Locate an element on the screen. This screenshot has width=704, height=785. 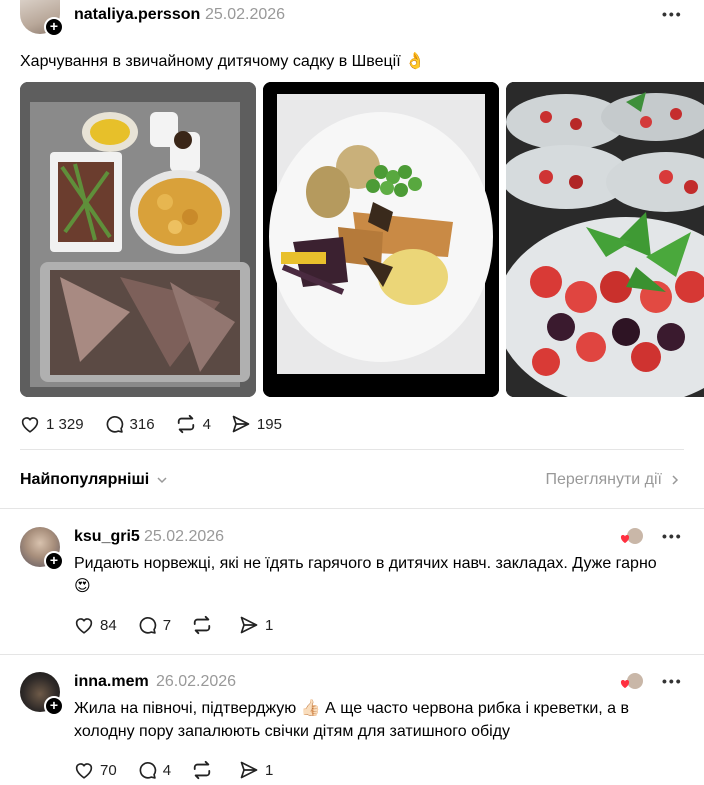
like-button: 70 is located at coordinates (95, 770).